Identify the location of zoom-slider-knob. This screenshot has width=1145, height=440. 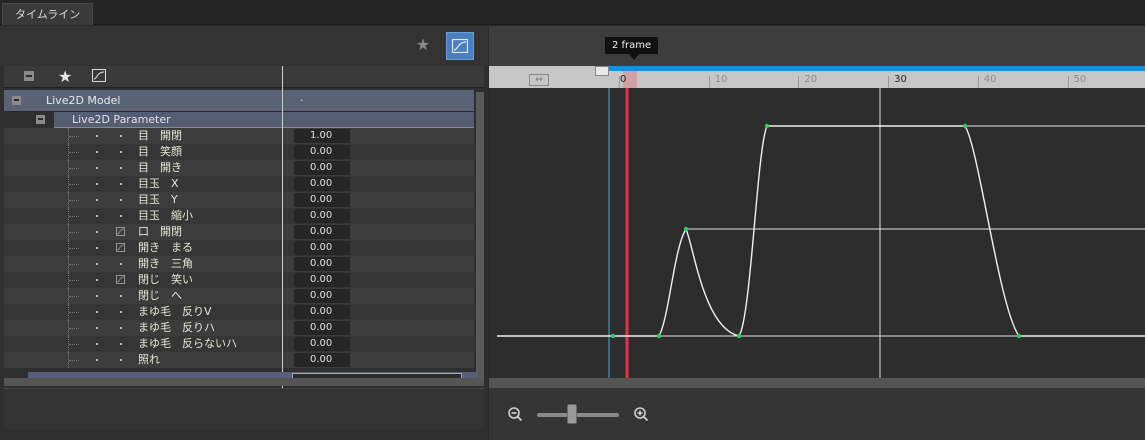
(572, 414).